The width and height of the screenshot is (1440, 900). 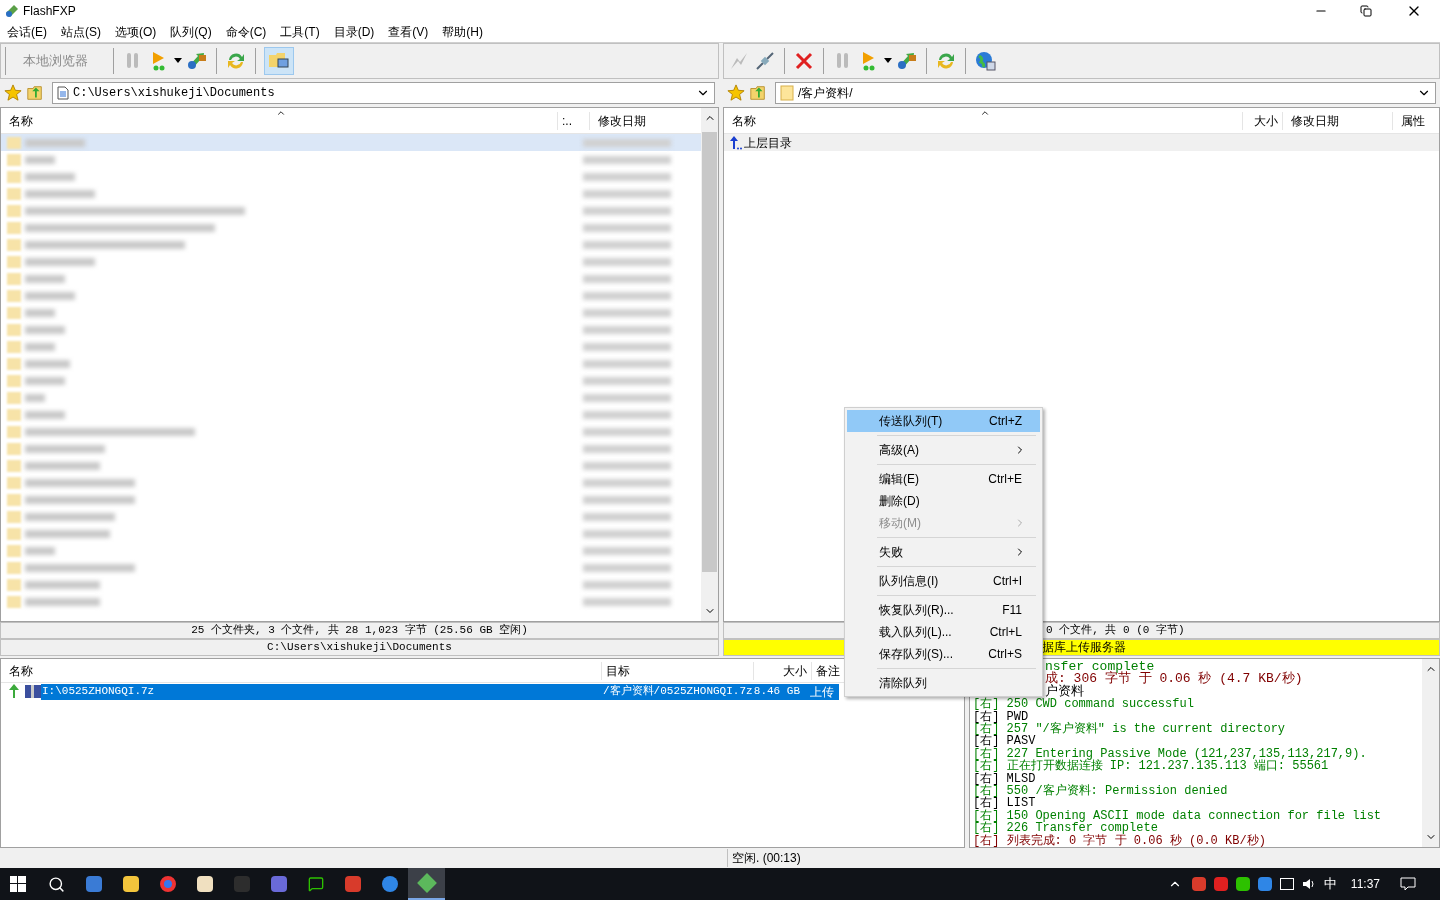 I want to click on start-icon, so click(x=18, y=884).